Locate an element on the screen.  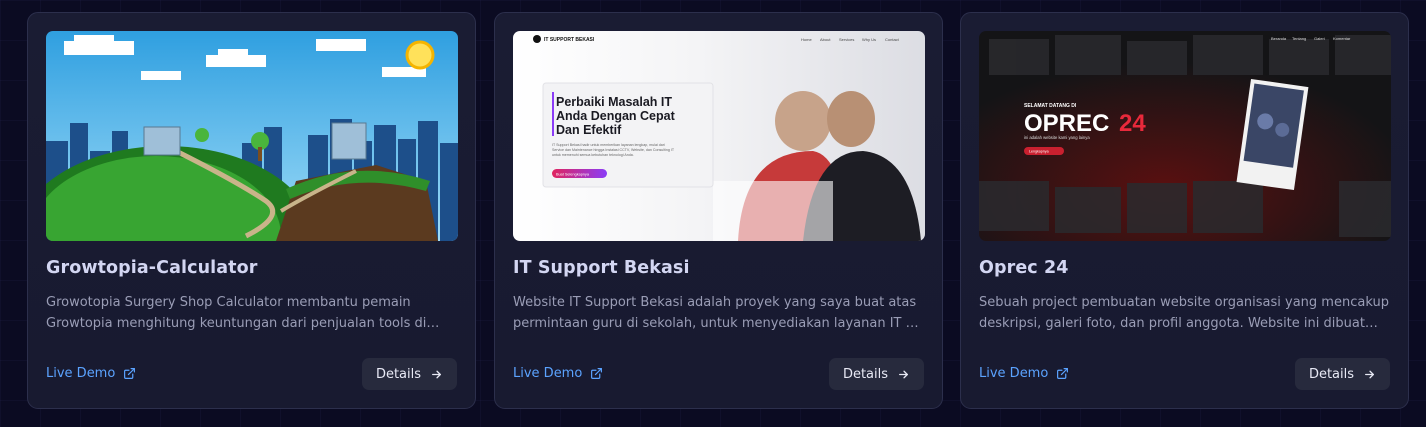
preview-nav-item: Services is located at coordinates (846, 39).